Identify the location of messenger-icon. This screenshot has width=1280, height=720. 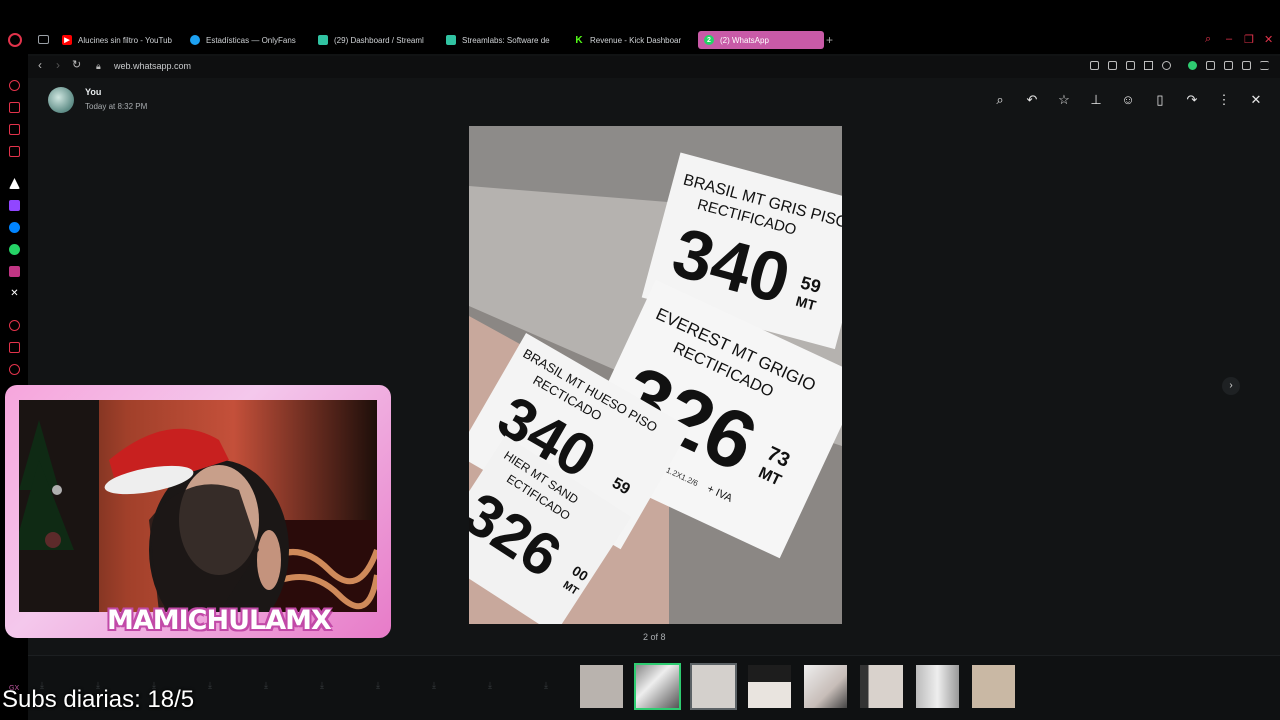
(14, 227).